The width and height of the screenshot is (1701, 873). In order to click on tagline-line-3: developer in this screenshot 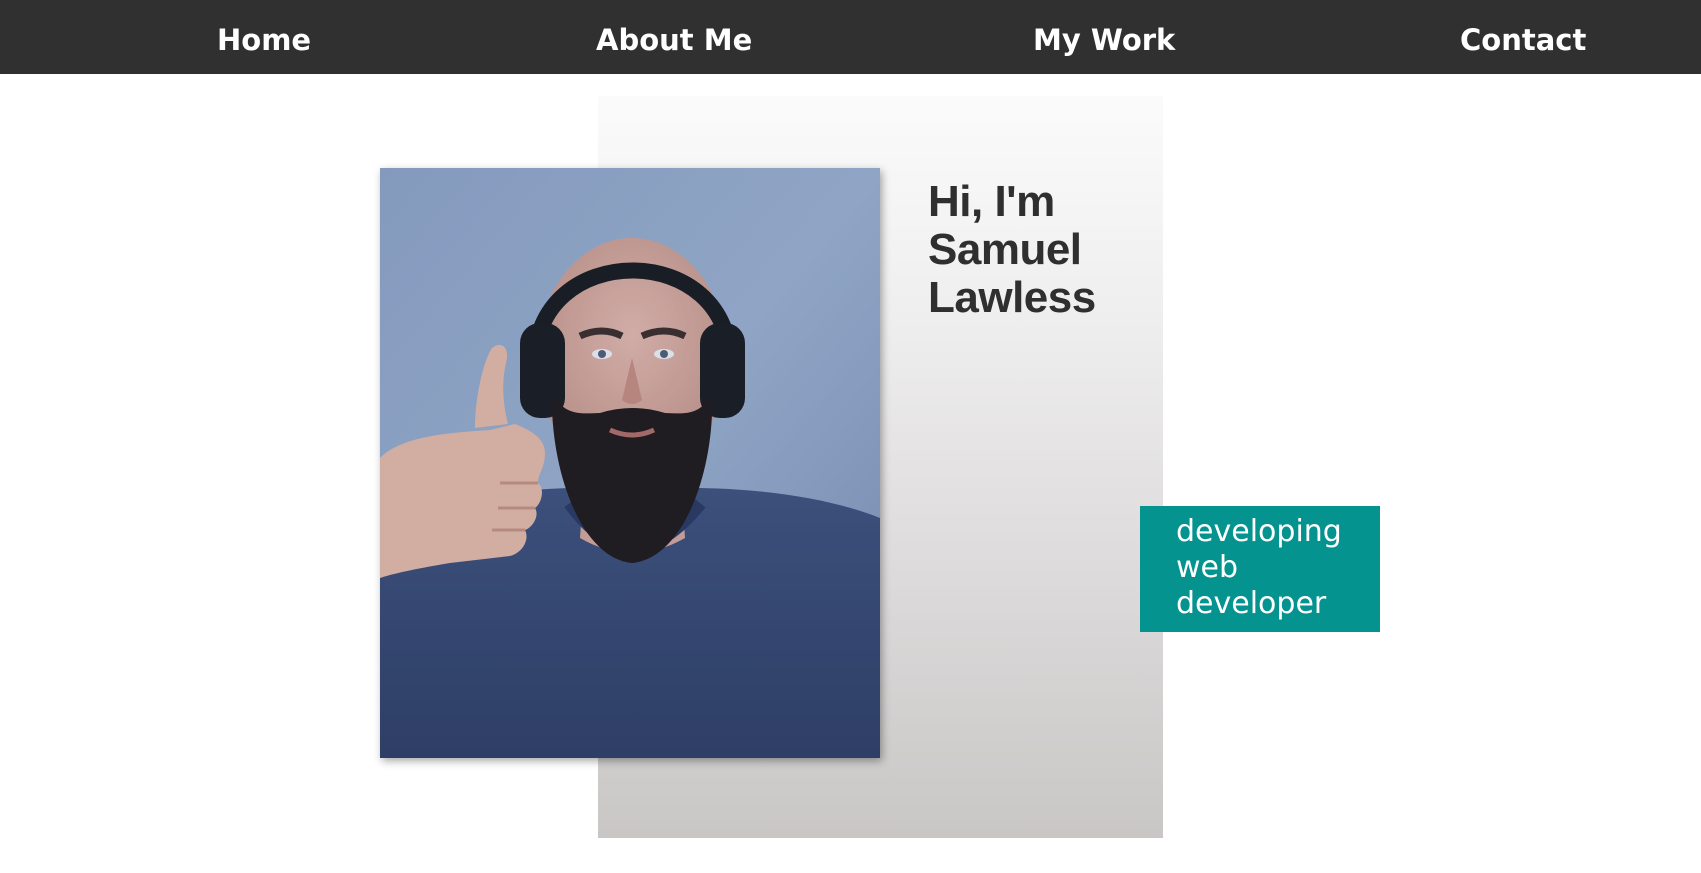, I will do `click(1251, 603)`.